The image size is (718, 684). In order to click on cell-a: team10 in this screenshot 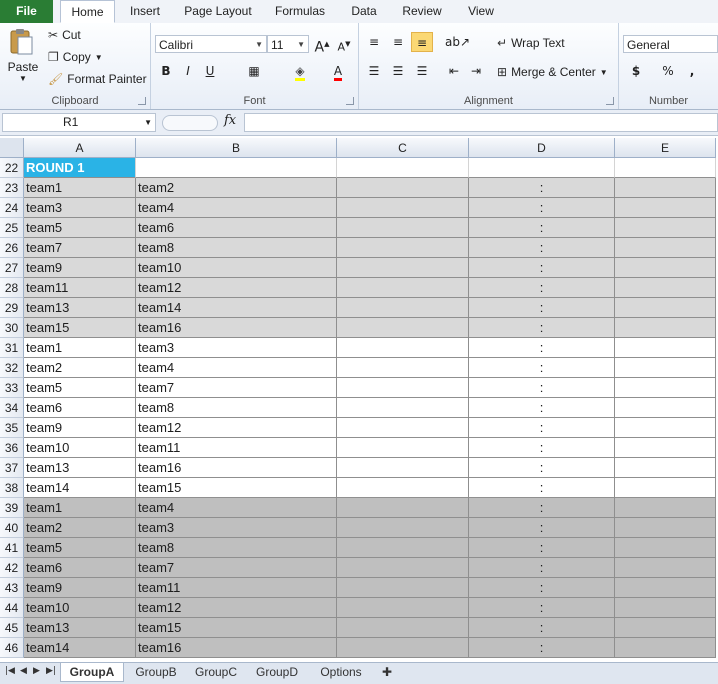, I will do `click(80, 448)`.